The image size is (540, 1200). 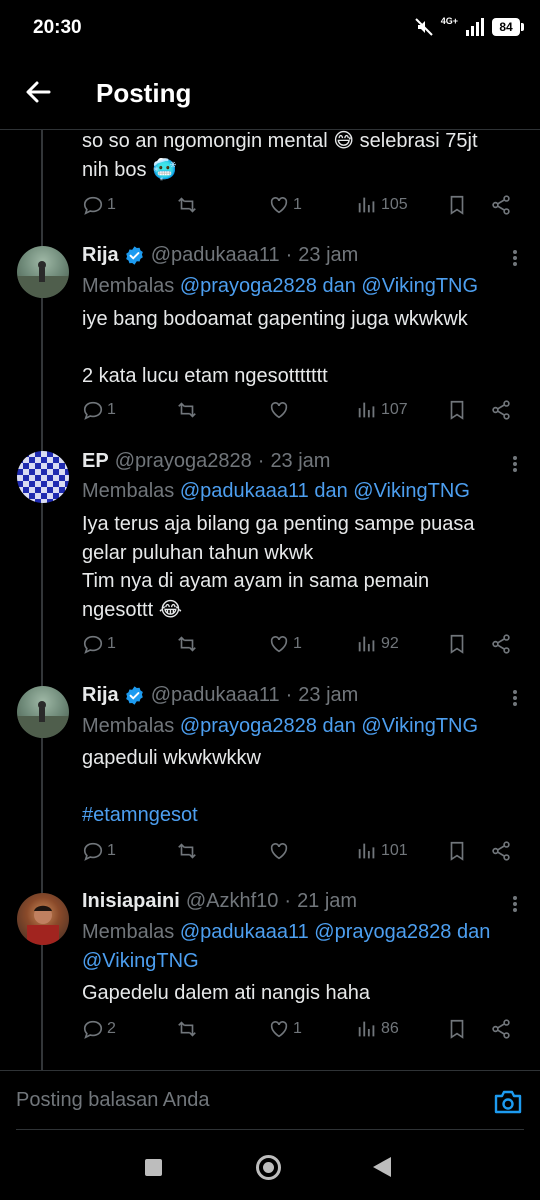 What do you see at coordinates (275, 319) in the screenshot?
I see `tweet-line: iye bang bodoamat gapenting juga wkwkwk` at bounding box center [275, 319].